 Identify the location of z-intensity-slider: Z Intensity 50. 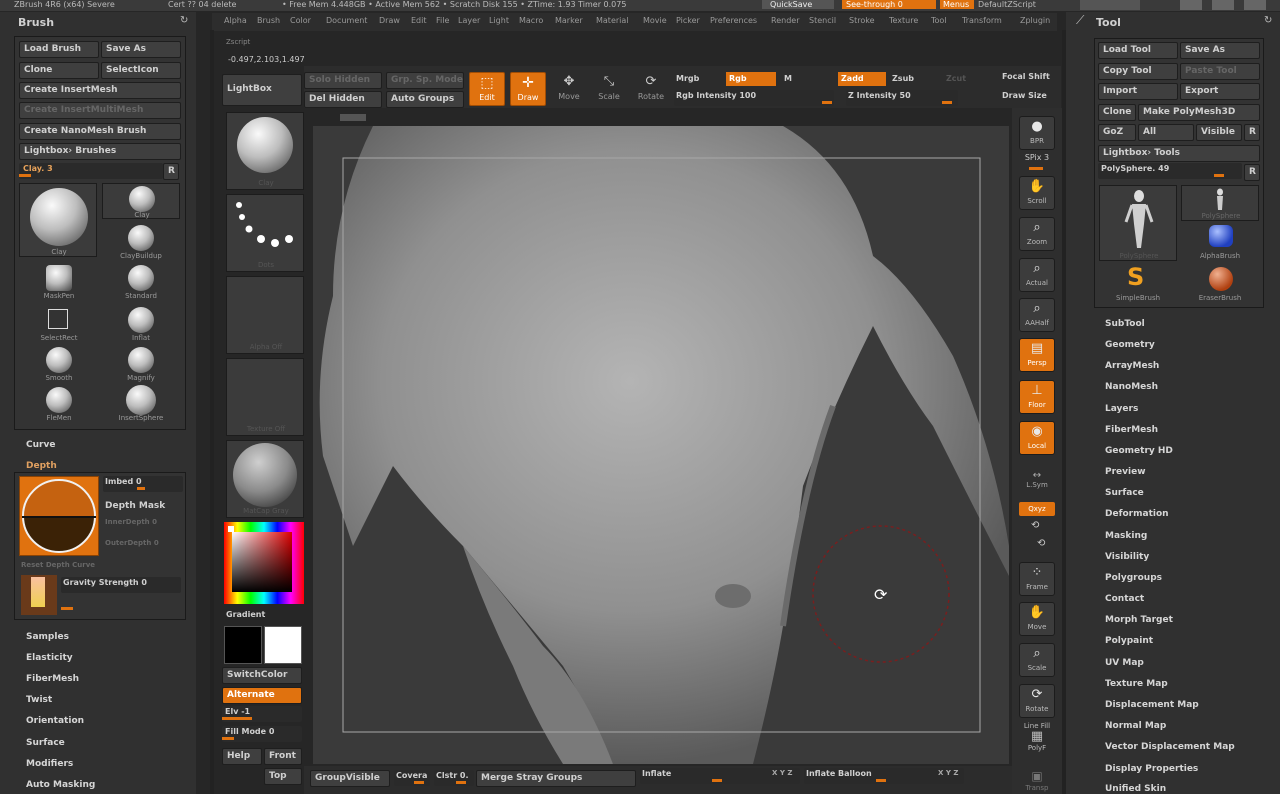
(902, 98).